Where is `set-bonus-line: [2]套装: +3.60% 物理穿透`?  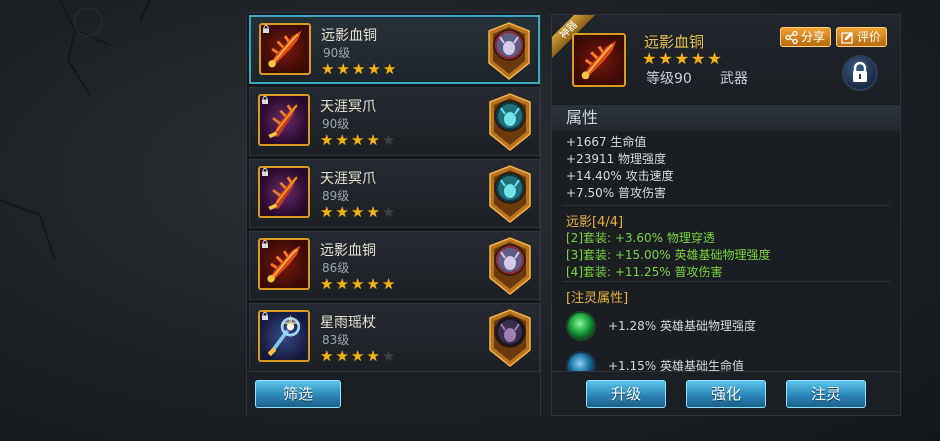
set-bonus-line: [2]套装: +3.60% 物理穿透 is located at coordinates (640, 238).